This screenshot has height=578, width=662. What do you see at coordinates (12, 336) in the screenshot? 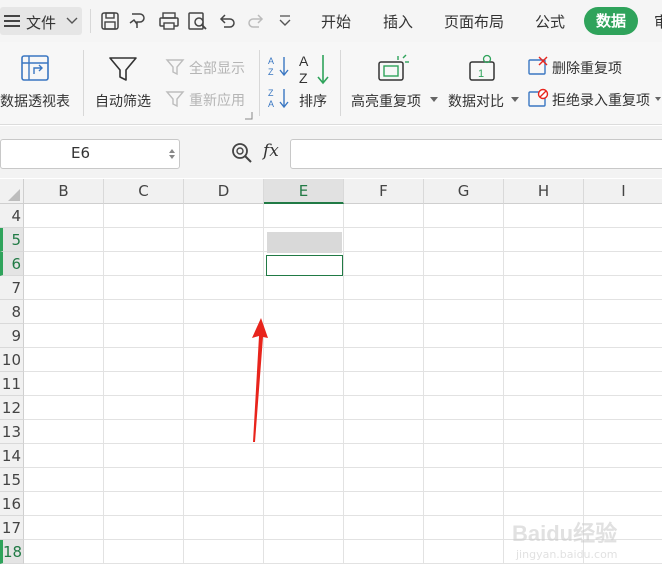
I see `row-header-9: 9` at bounding box center [12, 336].